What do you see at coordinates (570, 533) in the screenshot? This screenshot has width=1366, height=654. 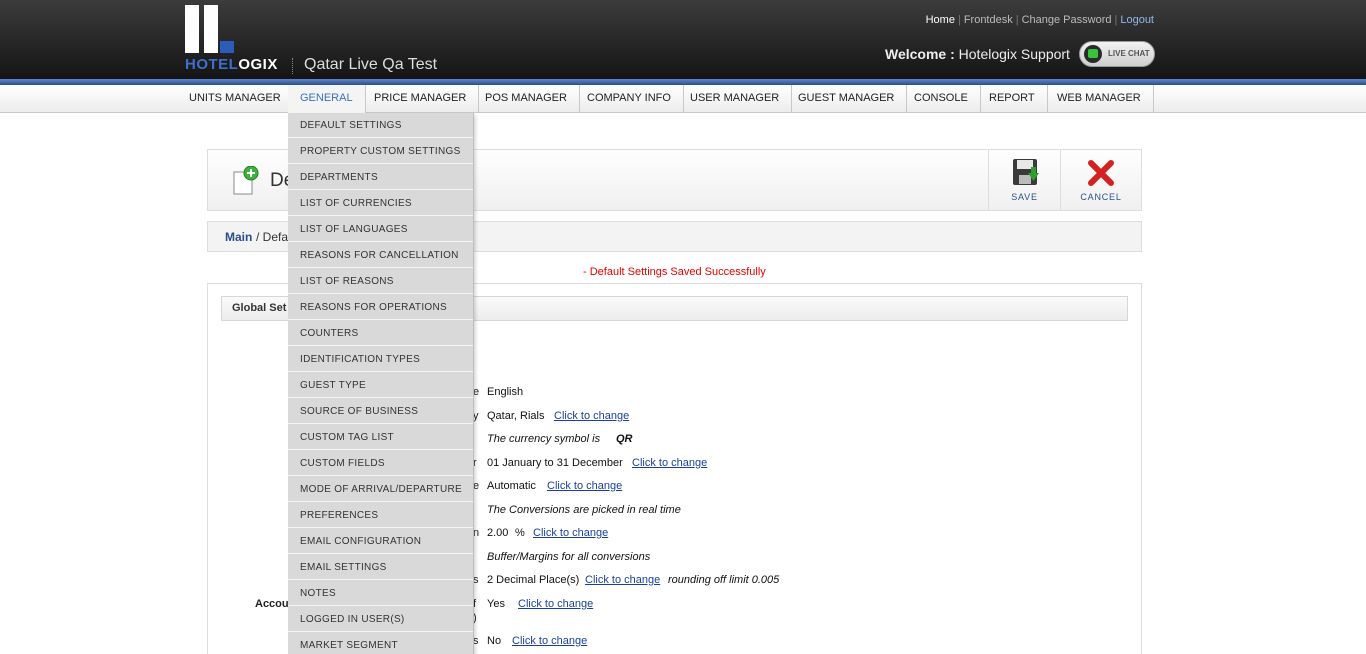 I see `buffer-change-link: Click to change` at bounding box center [570, 533].